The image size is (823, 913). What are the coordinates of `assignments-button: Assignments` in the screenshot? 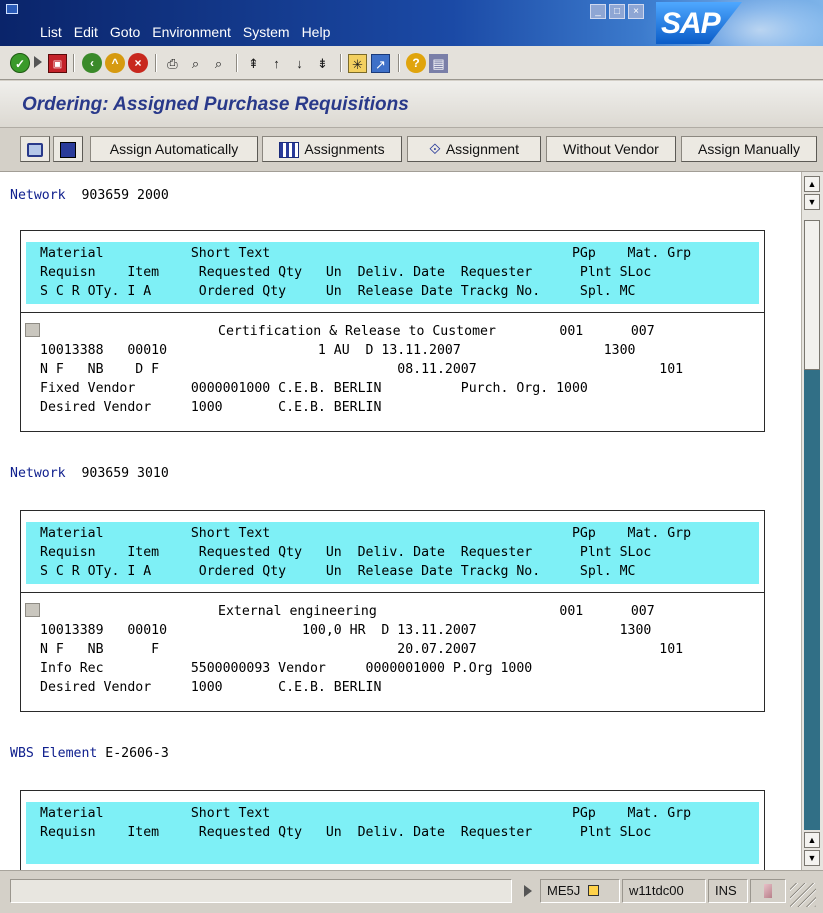 It's located at (332, 149).